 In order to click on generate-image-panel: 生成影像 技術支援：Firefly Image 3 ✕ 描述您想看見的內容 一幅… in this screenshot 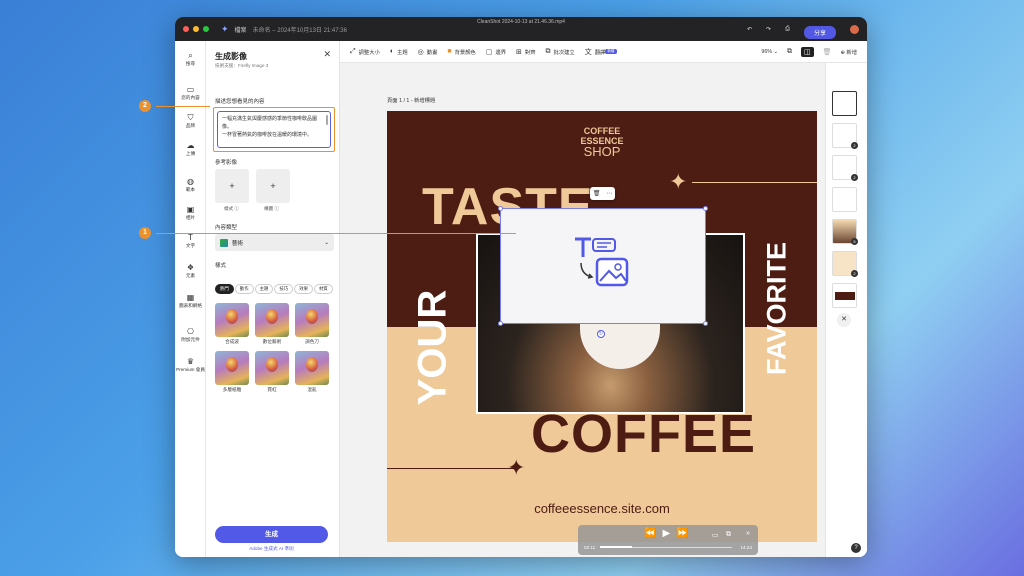, I will do `click(273, 299)`.